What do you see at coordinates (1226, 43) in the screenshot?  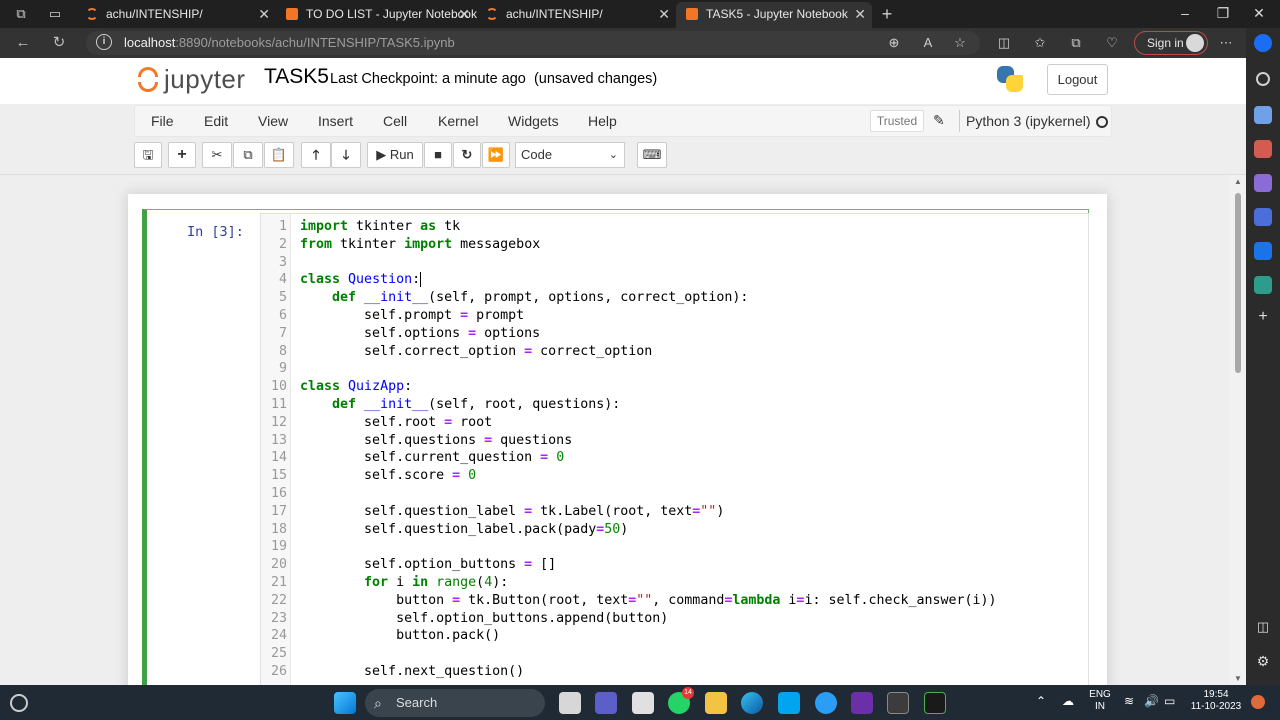 I see `more-menu-icon: ⋯` at bounding box center [1226, 43].